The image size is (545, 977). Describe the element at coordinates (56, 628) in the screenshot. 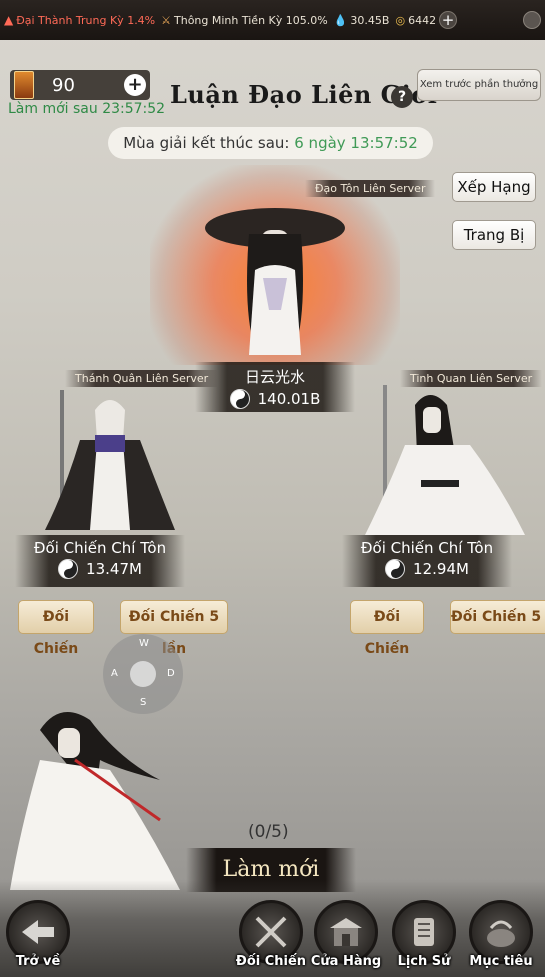

I see `opponent-1-fight-button: Đối Chiến` at that location.